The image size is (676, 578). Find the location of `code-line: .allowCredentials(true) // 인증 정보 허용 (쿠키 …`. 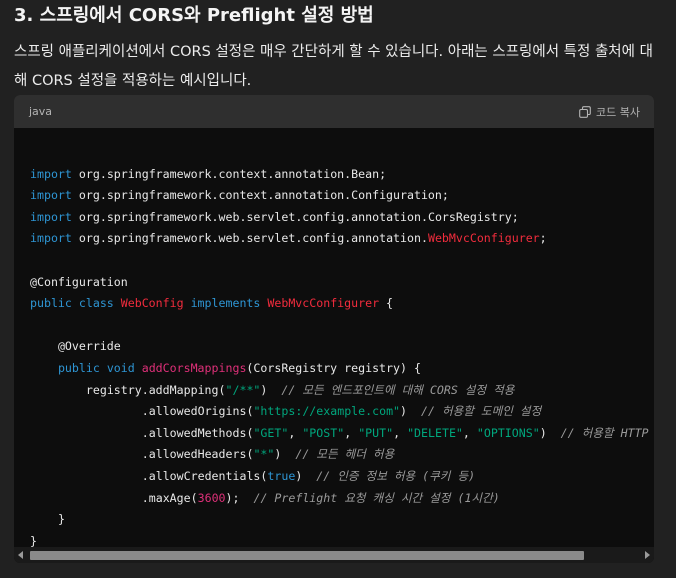

code-line: .allowCredentials(true) // 인증 정보 허용 (쿠키 … is located at coordinates (308, 475).